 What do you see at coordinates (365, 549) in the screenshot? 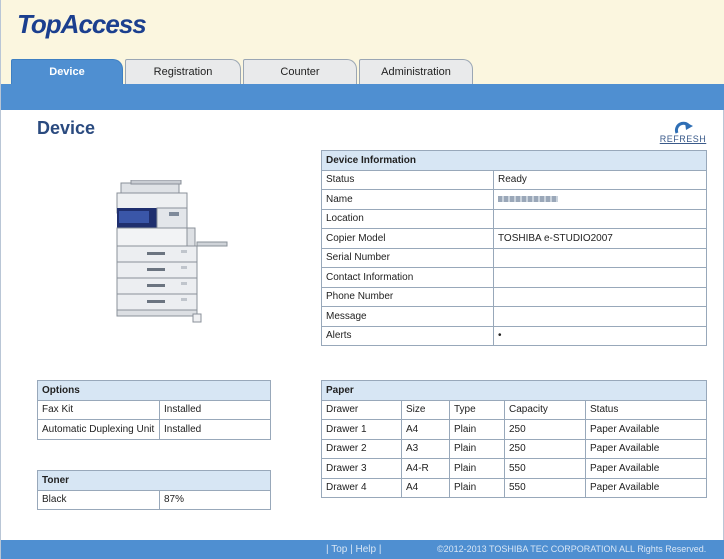
I see `help-link: Help` at bounding box center [365, 549].